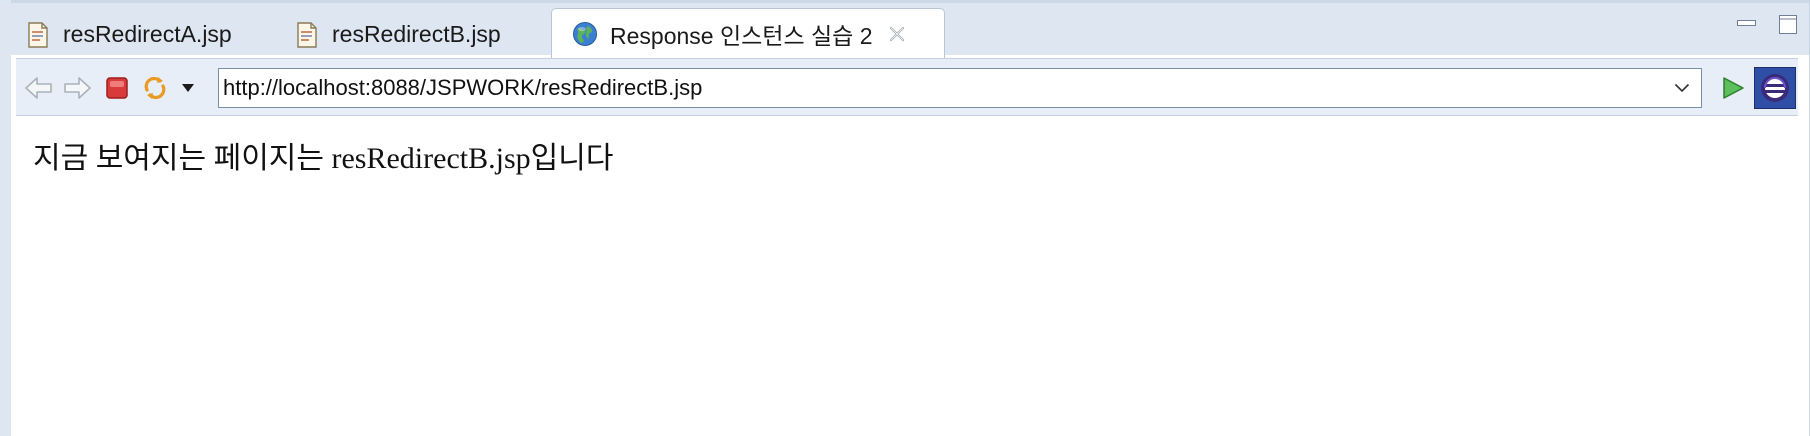 The width and height of the screenshot is (1810, 436). I want to click on back-button, so click(39, 88).